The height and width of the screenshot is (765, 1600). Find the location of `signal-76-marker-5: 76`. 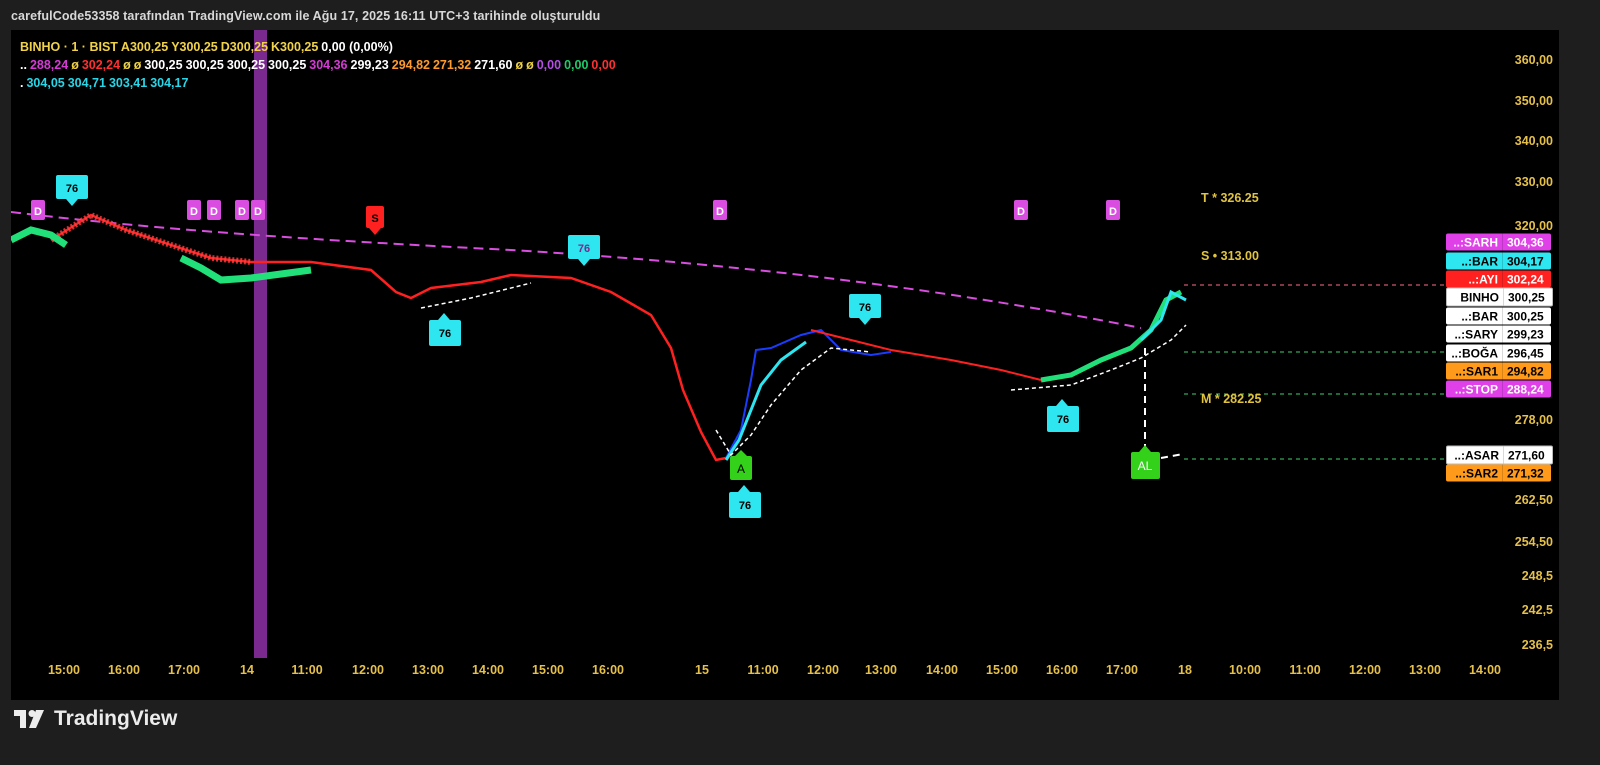

signal-76-marker-5: 76 is located at coordinates (745, 501).